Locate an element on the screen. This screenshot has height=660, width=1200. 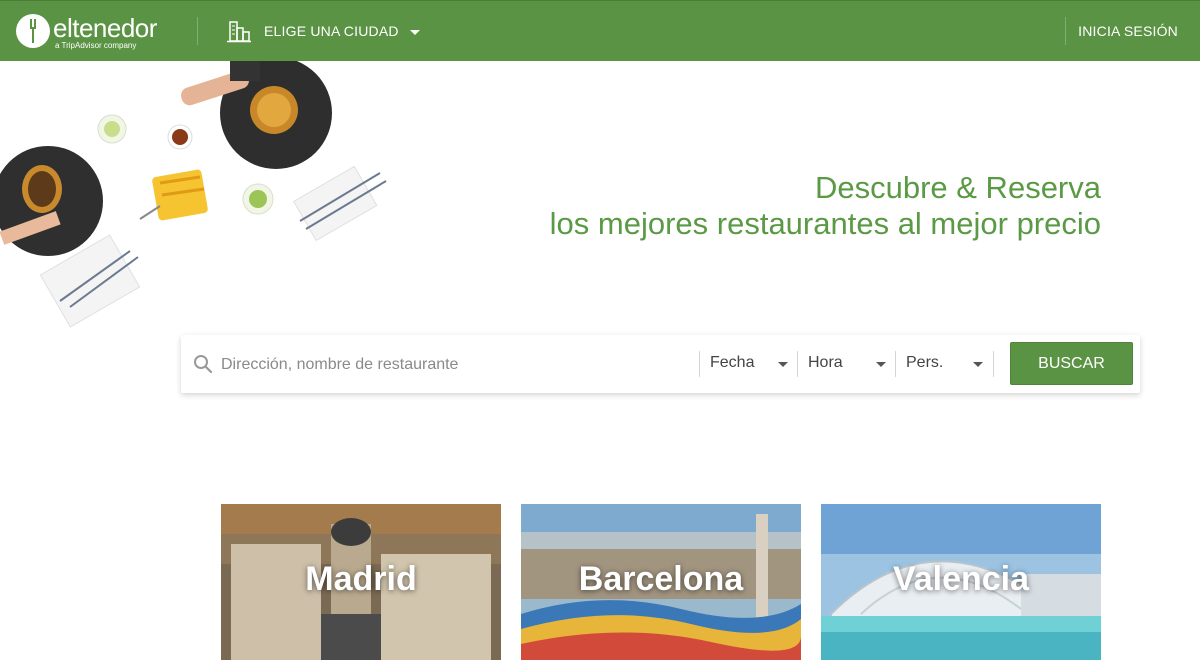
search-button: BUSCAR is located at coordinates (1071, 363).